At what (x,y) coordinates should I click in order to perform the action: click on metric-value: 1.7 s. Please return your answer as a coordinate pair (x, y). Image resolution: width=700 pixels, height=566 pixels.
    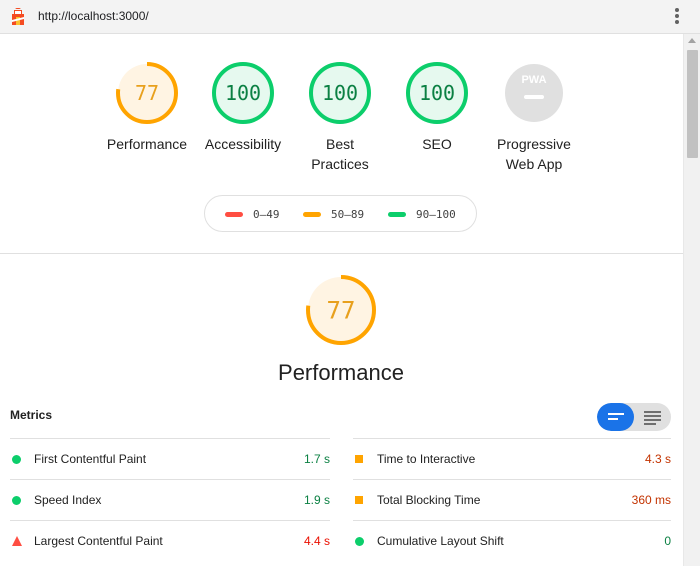
    Looking at the image, I should click on (316, 459).